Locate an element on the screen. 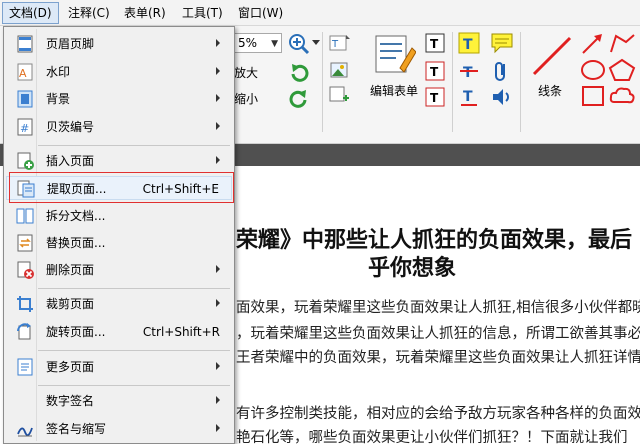 The image size is (640, 444). shrink-label: 缩小 is located at coordinates (246, 98).